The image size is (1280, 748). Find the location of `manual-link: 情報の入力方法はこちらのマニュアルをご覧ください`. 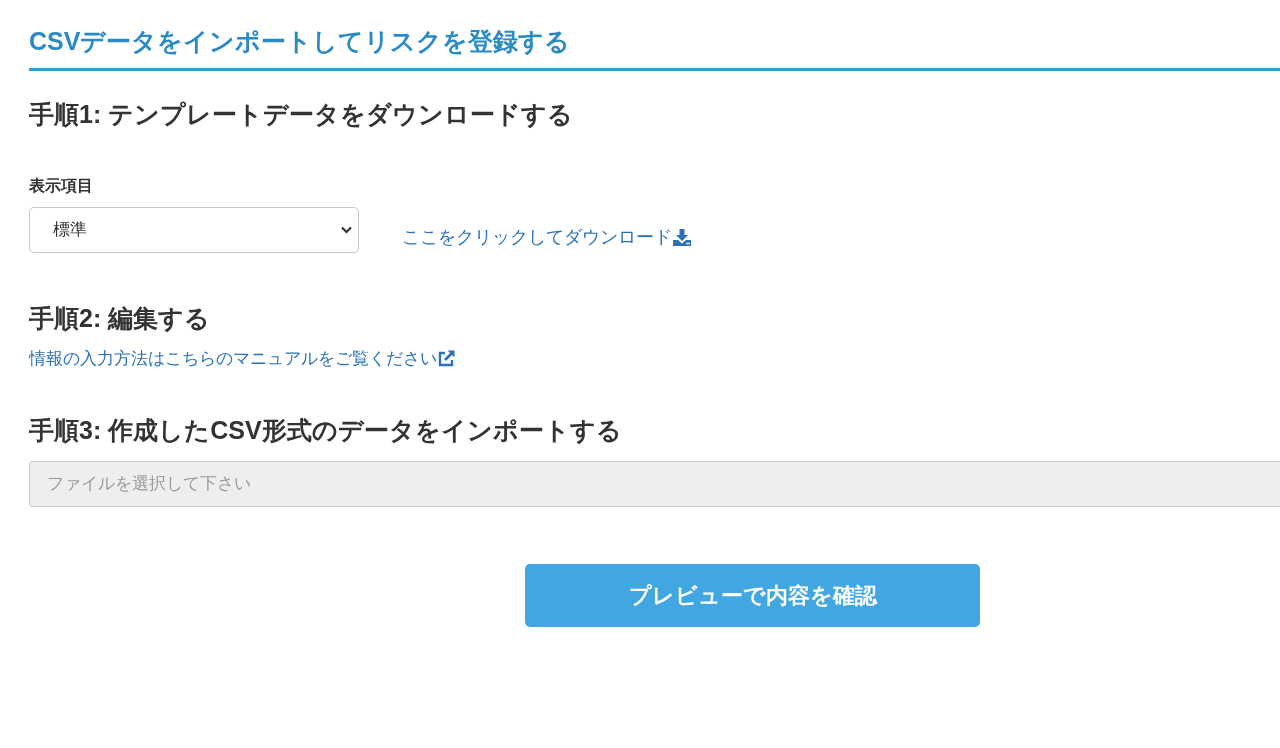

manual-link: 情報の入力方法はこちらのマニュアルをご覧ください is located at coordinates (242, 359).